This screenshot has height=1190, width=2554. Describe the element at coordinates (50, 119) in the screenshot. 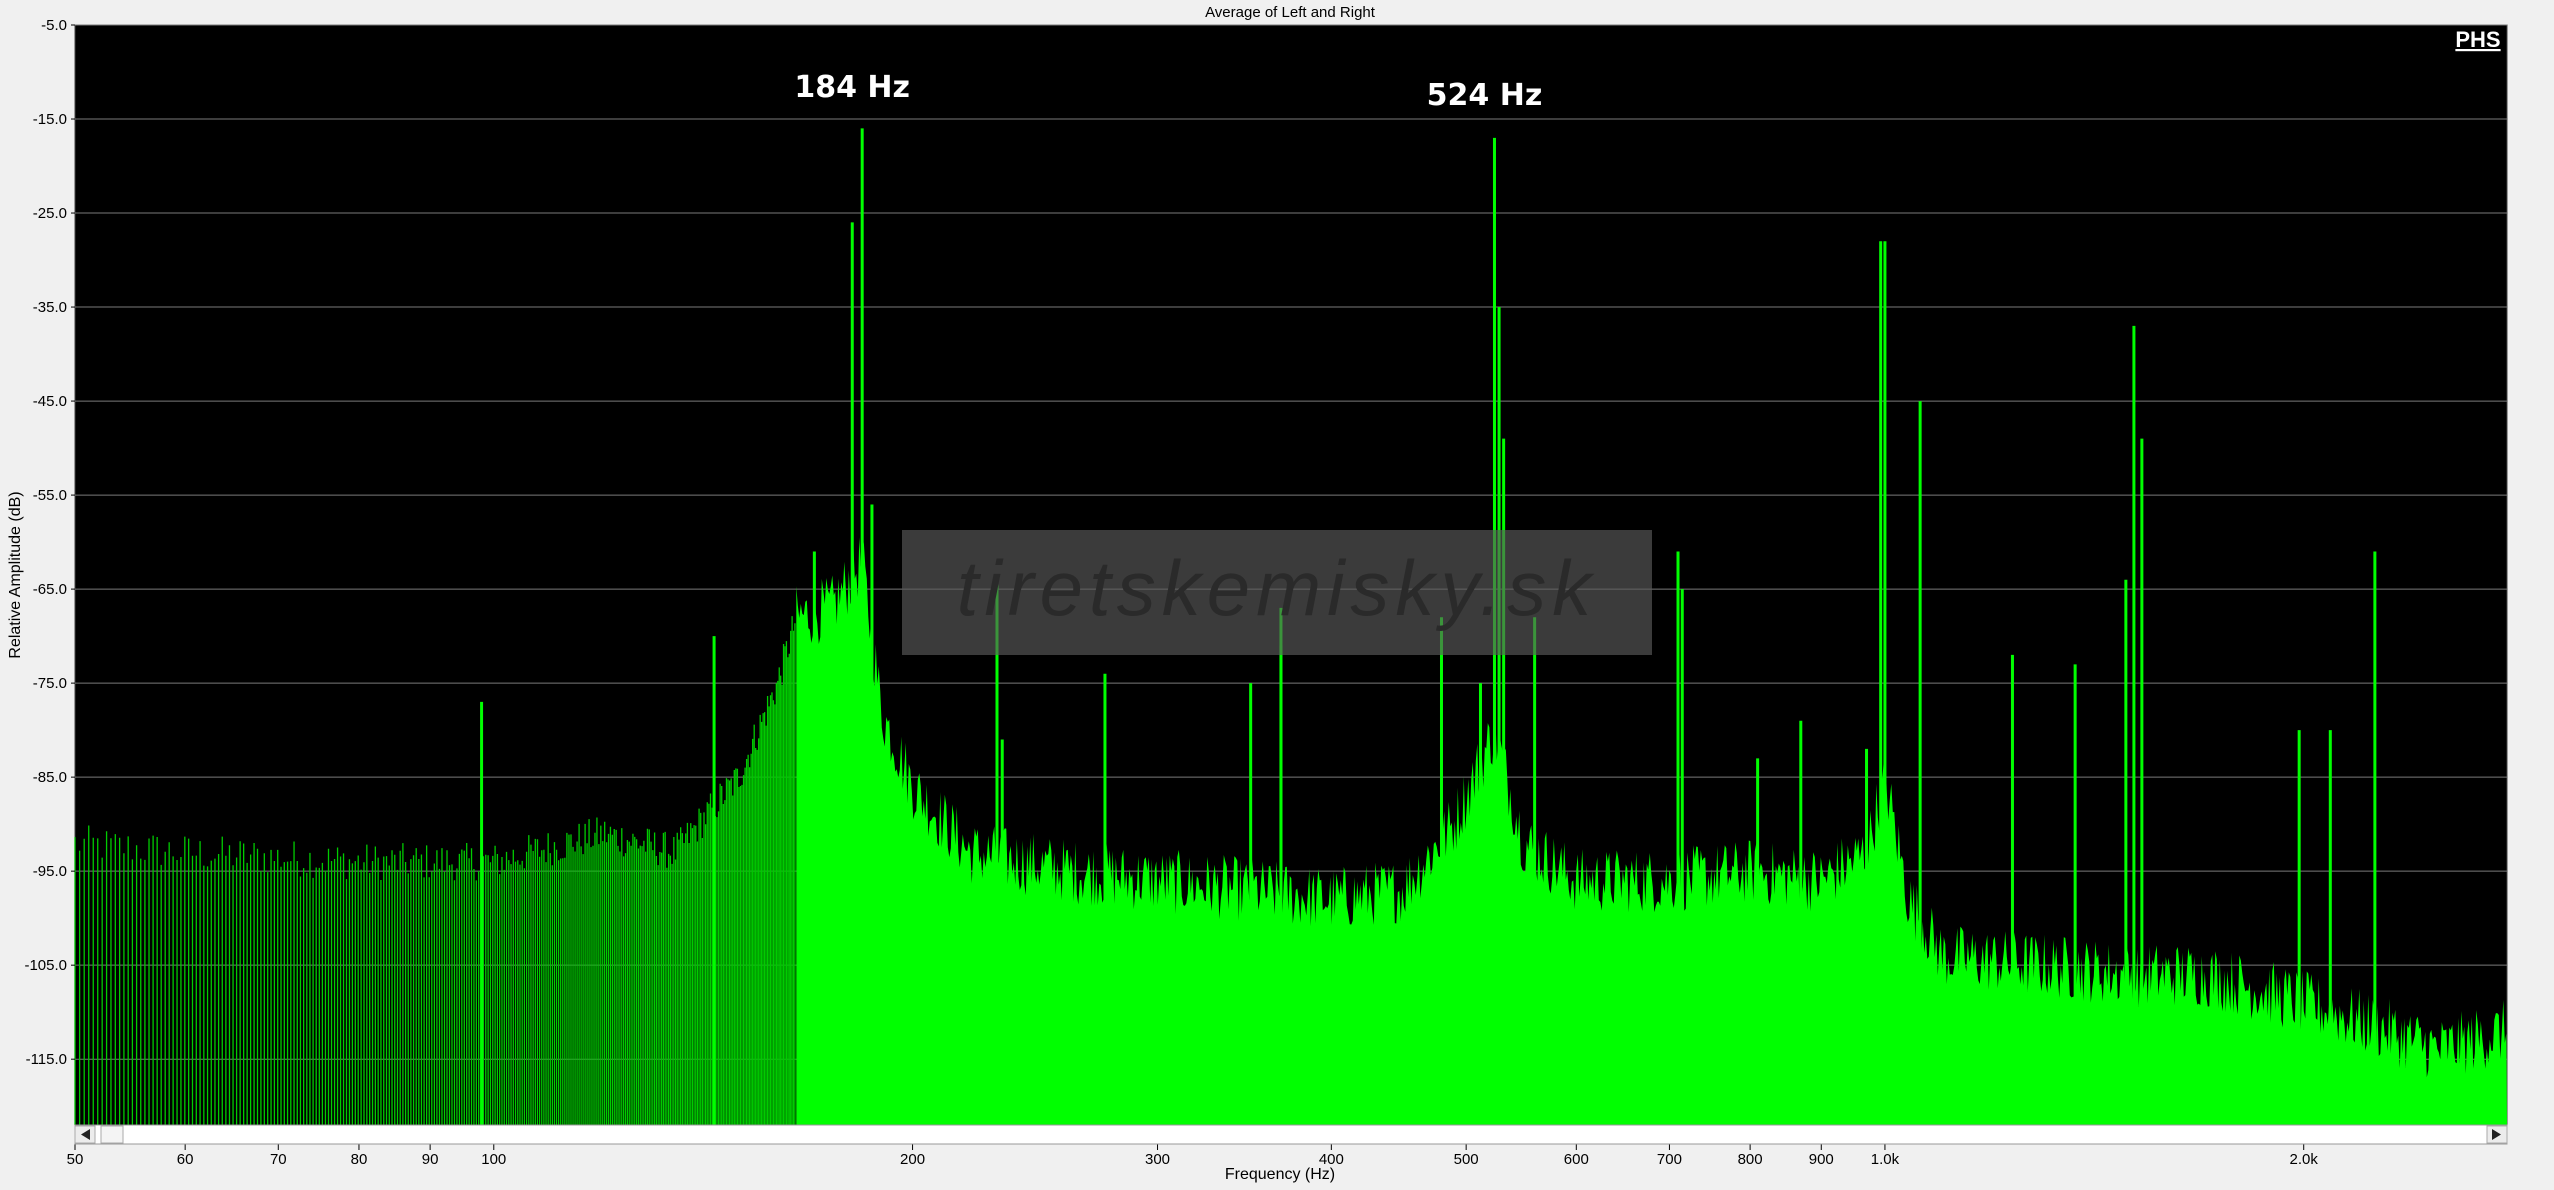

I see `y-tick-label: -15.0` at that location.